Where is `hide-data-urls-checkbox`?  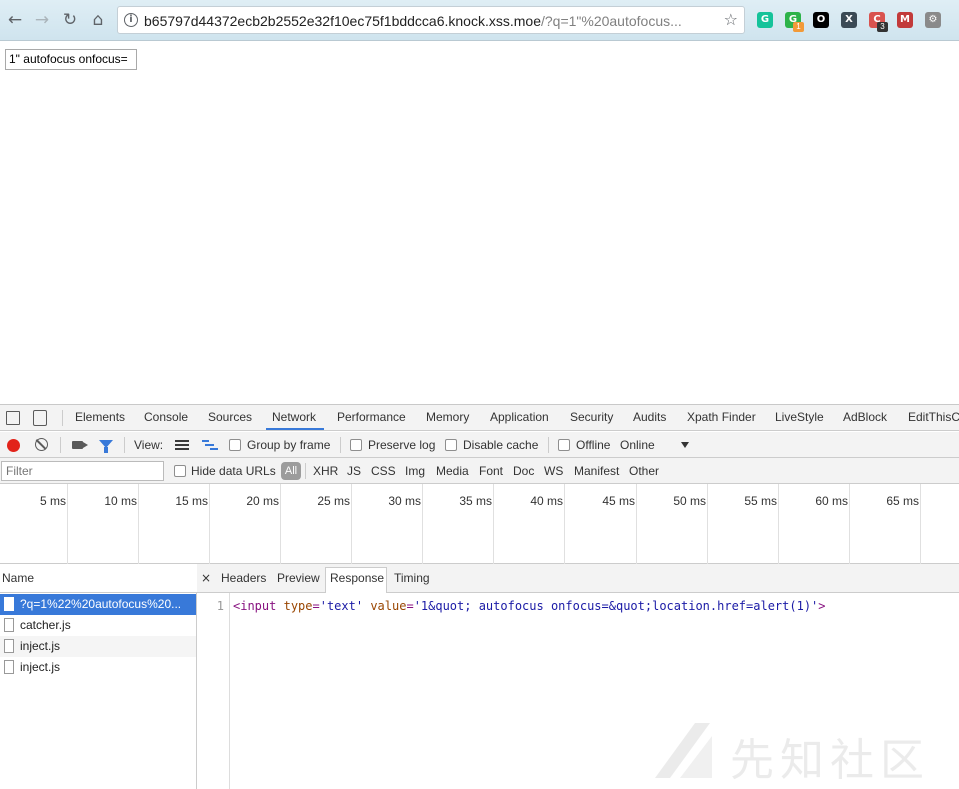
hide-data-urls-checkbox is located at coordinates (180, 471).